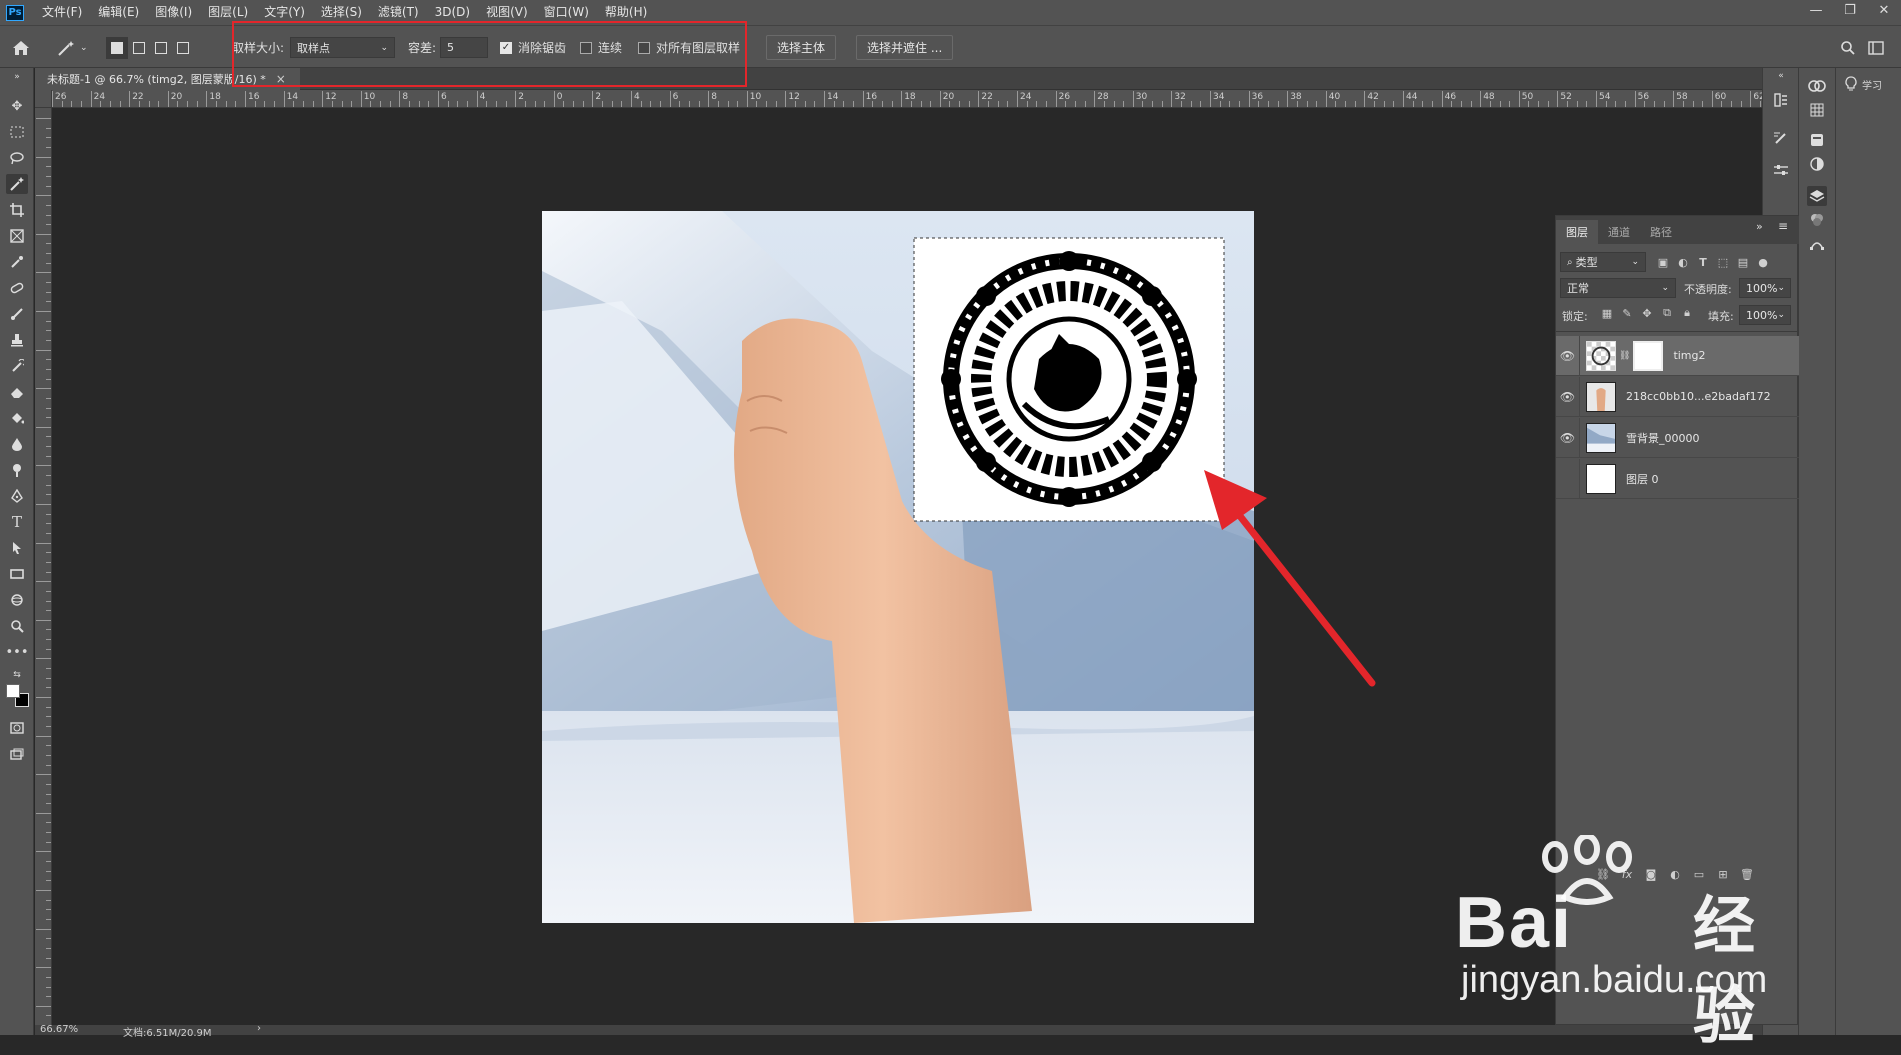 This screenshot has width=1901, height=1055. What do you see at coordinates (1817, 110) in the screenshot?
I see `swatches-panel-button` at bounding box center [1817, 110].